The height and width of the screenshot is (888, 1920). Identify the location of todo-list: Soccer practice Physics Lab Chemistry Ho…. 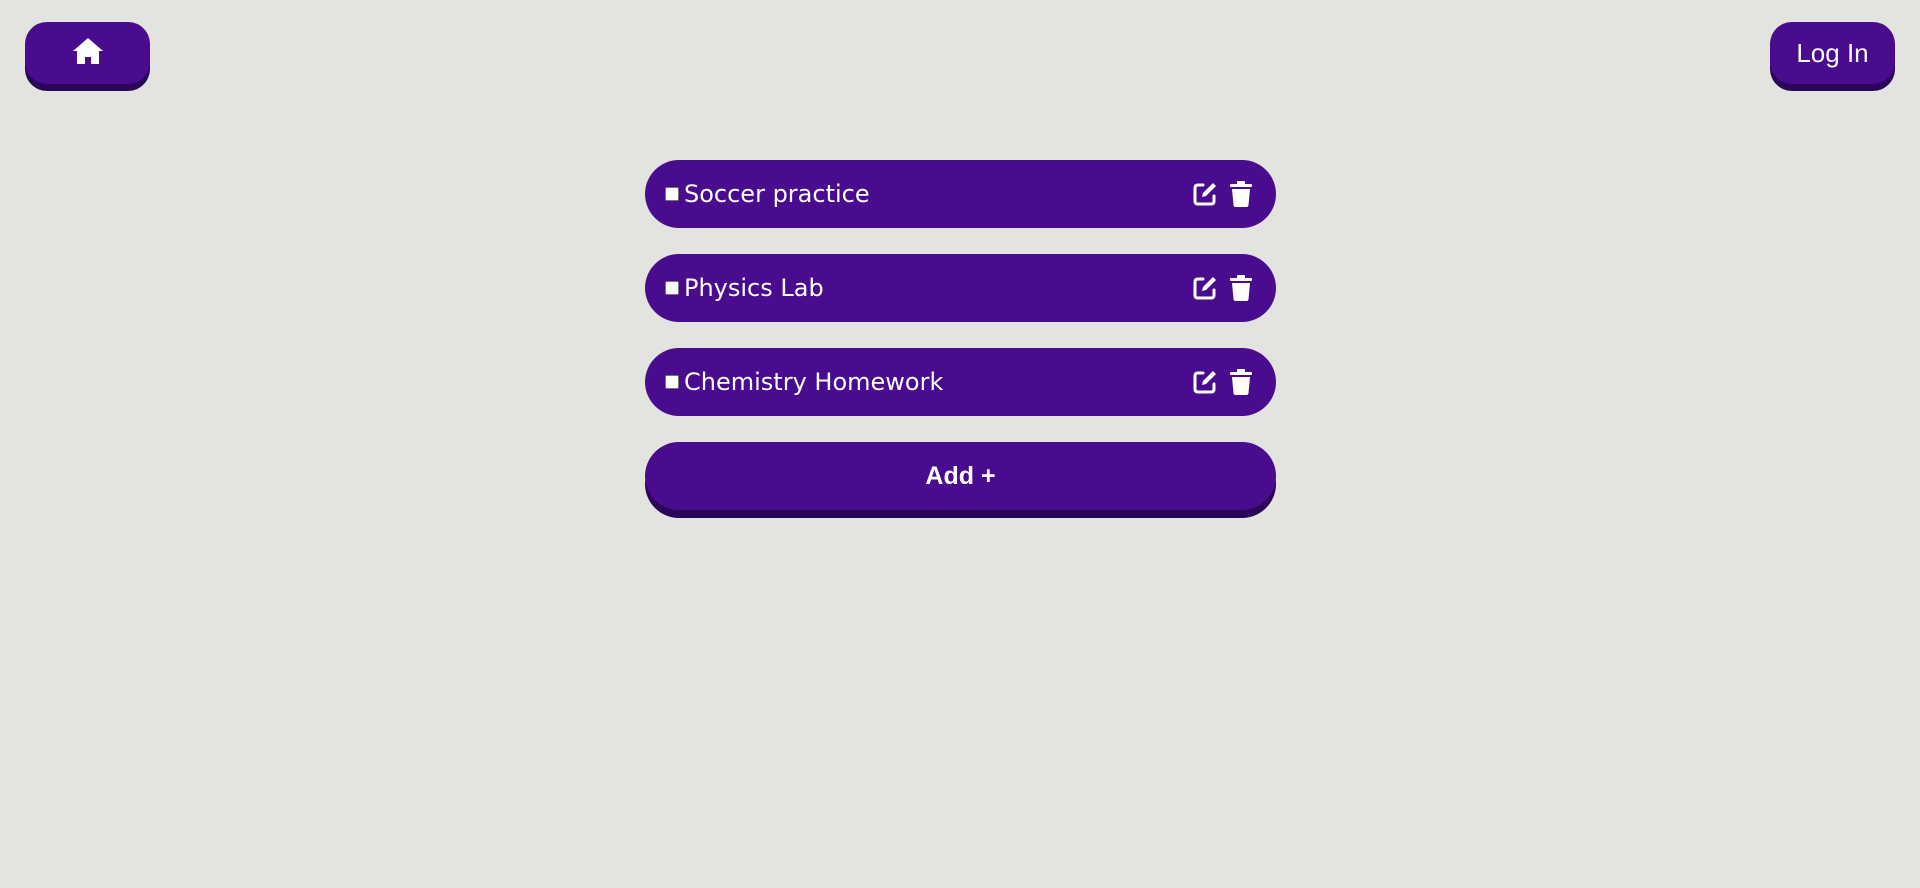
(960, 335).